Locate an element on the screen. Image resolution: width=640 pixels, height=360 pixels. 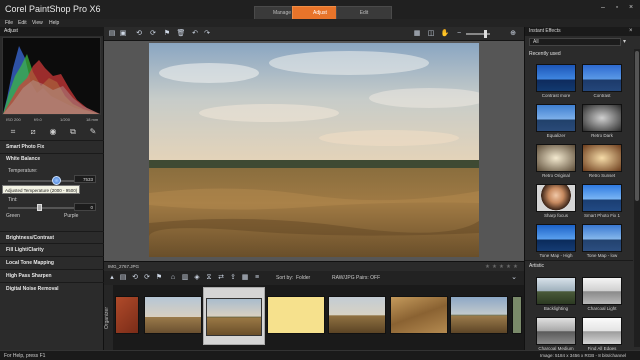
effect-smart-photo-fix-1: Smart Photo Fix 1 is located at coordinates (602, 201).